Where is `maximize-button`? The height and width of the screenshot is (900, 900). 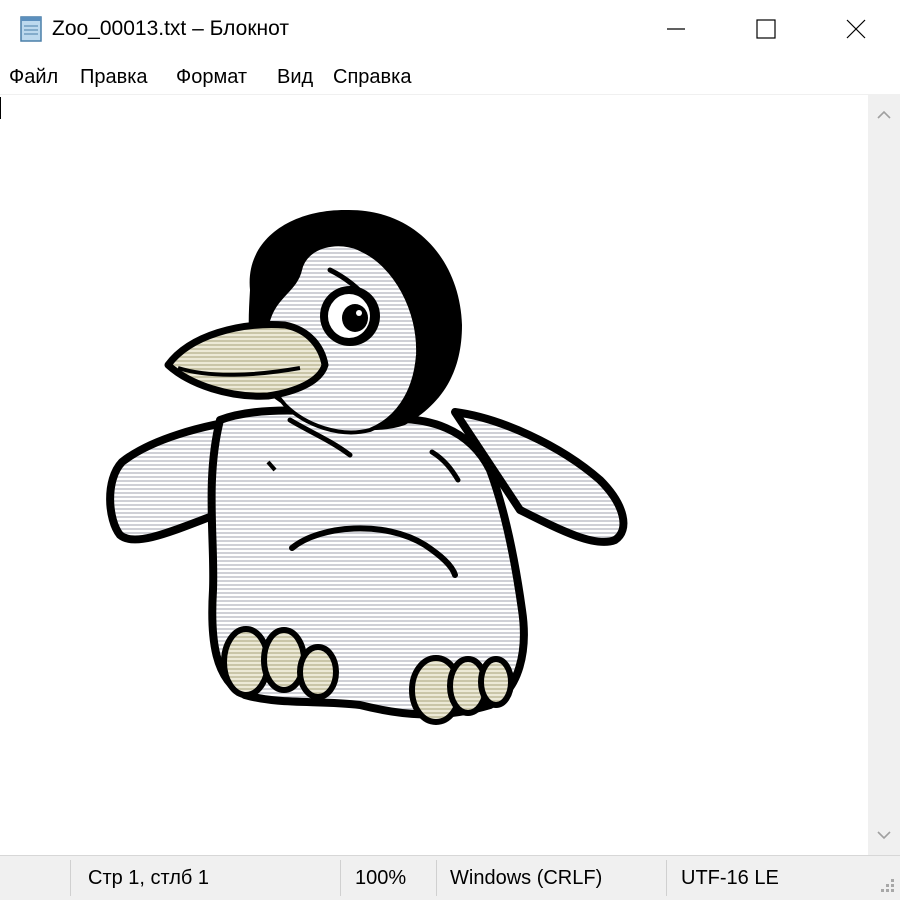 maximize-button is located at coordinates (766, 29).